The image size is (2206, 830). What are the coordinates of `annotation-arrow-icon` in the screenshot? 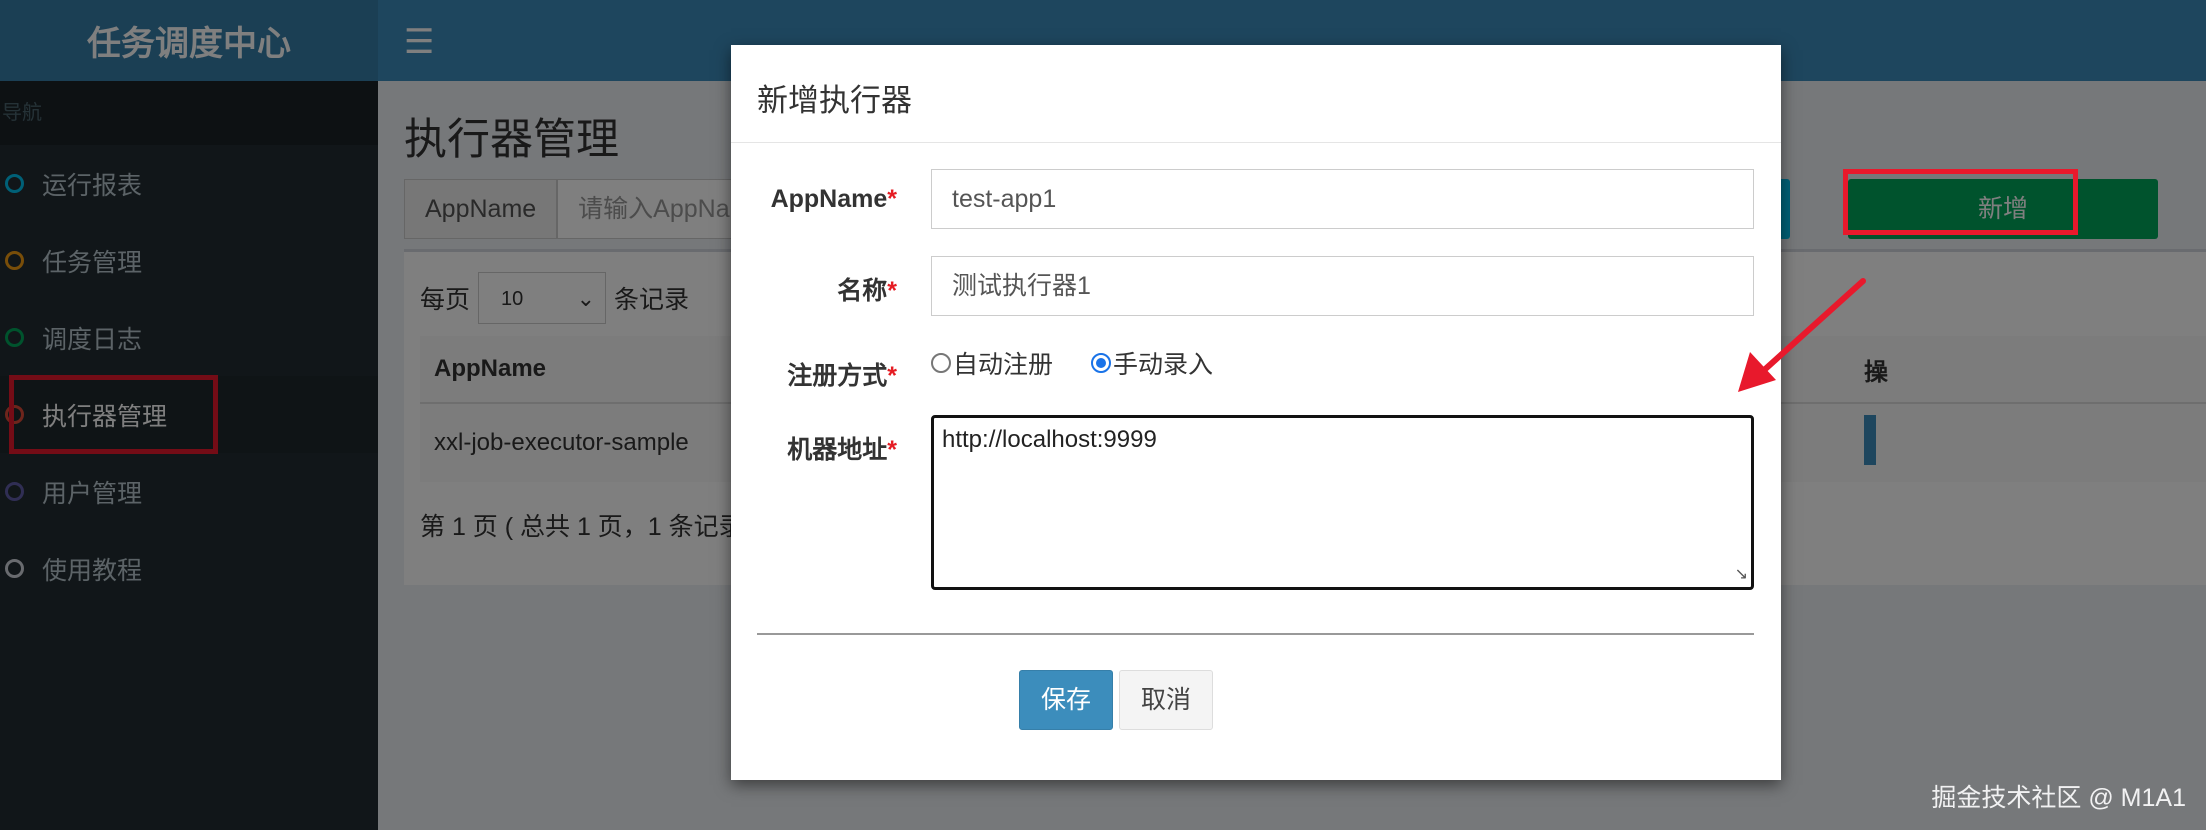 It's located at (1802, 335).